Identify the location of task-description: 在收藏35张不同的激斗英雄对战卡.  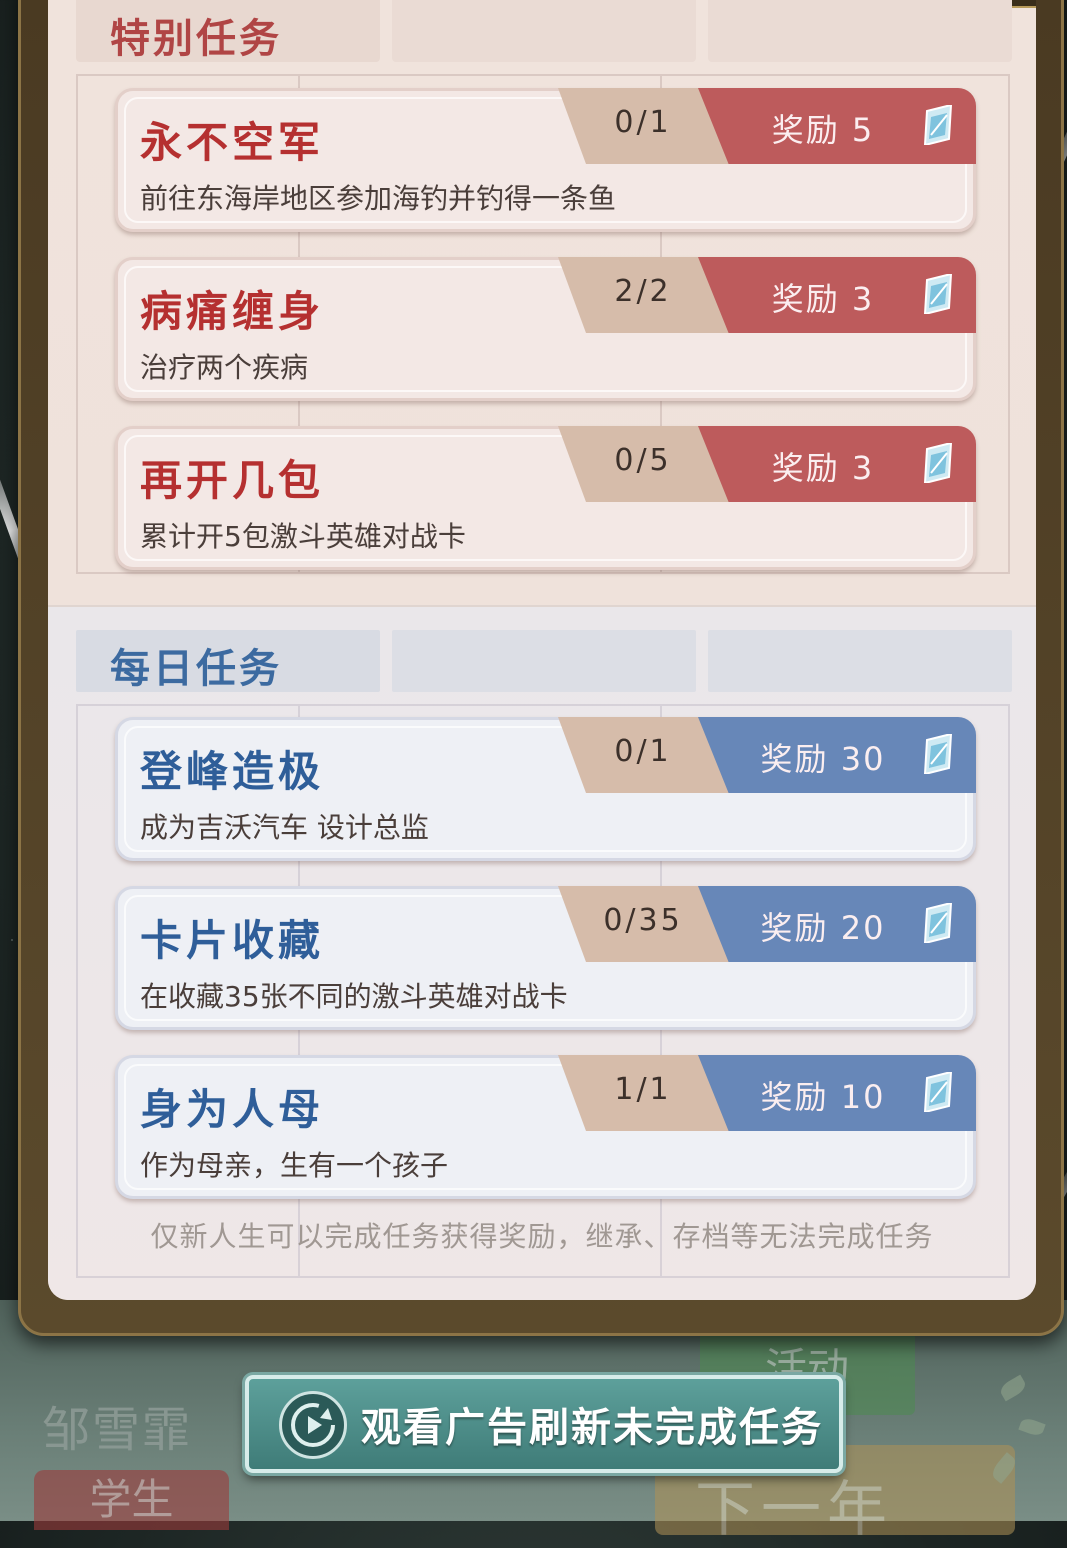
(354, 996).